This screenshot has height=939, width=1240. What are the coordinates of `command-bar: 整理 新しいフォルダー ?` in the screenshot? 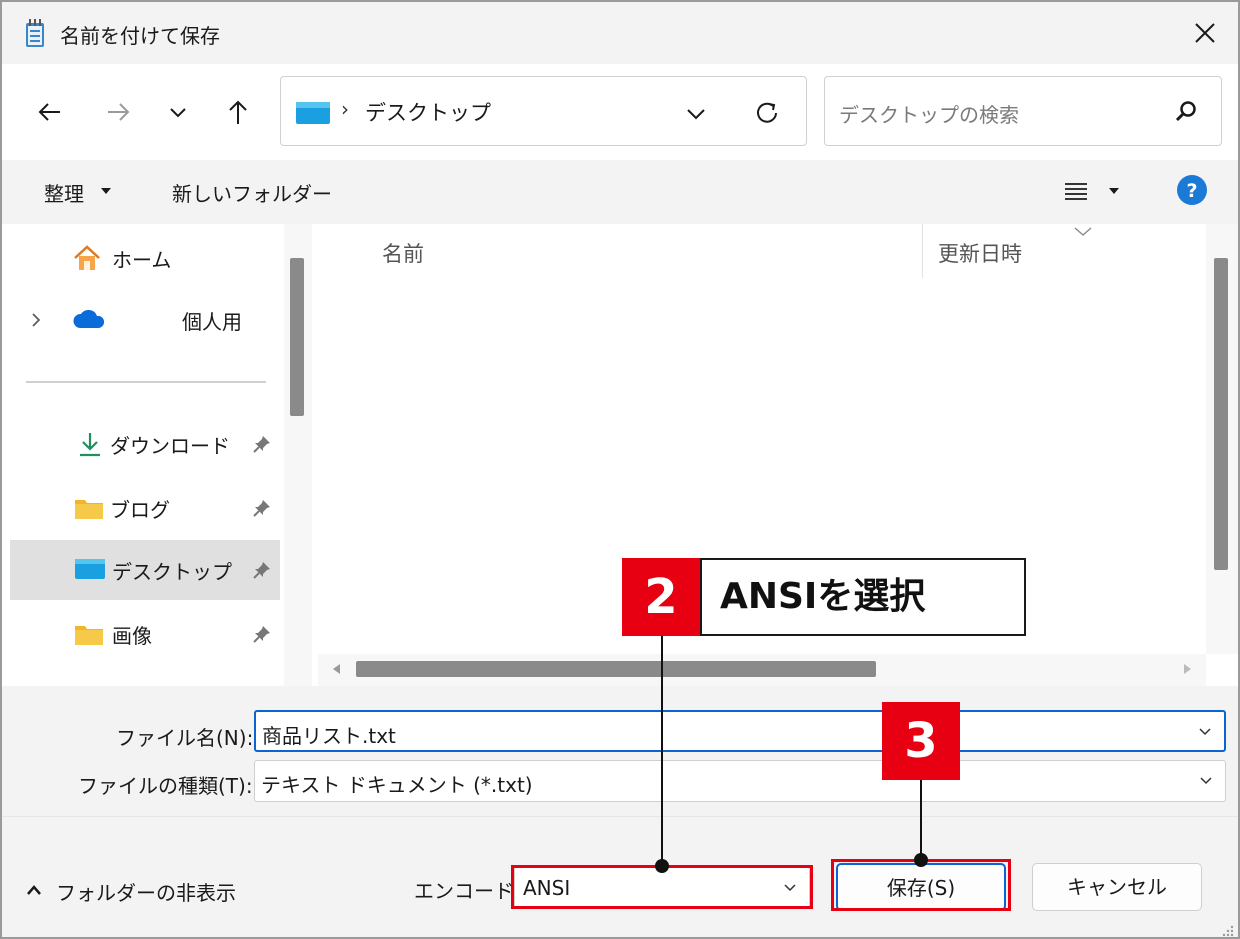 It's located at (620, 192).